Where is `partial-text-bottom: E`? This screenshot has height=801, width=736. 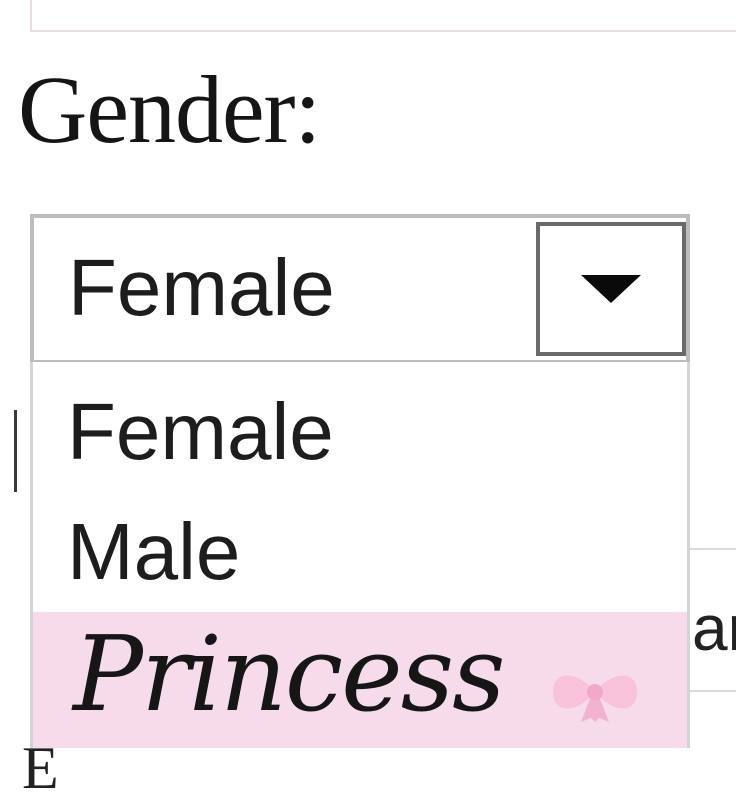 partial-text-bottom: E is located at coordinates (40, 768).